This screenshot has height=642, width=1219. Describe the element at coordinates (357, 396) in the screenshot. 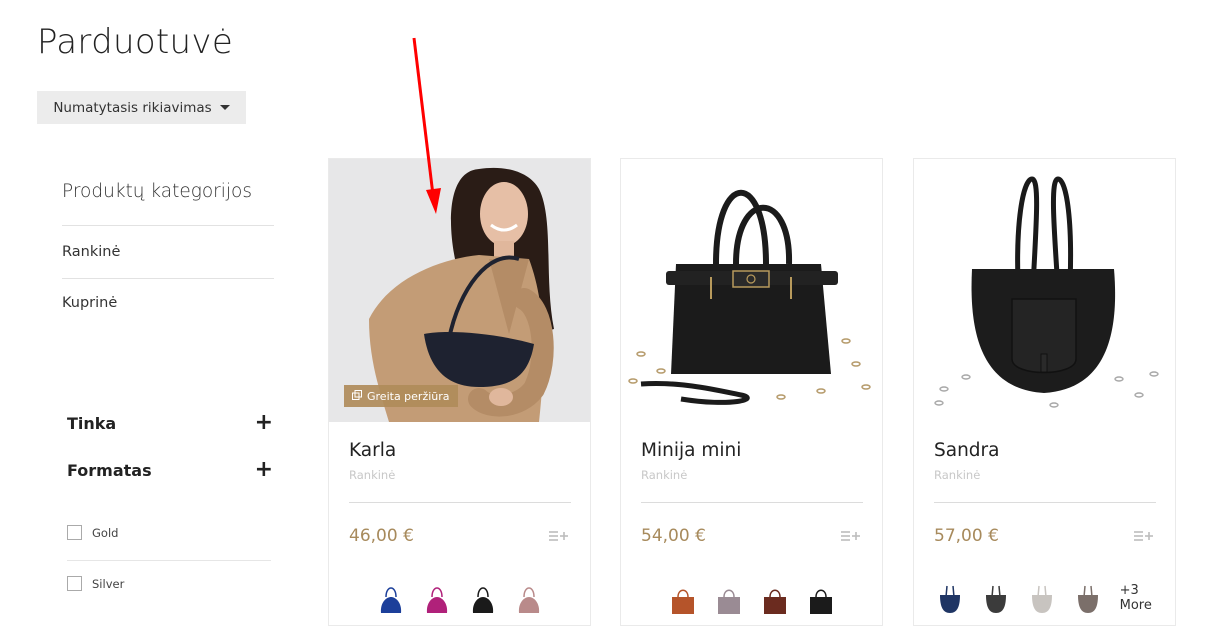

I see `quick-view-icon` at that location.